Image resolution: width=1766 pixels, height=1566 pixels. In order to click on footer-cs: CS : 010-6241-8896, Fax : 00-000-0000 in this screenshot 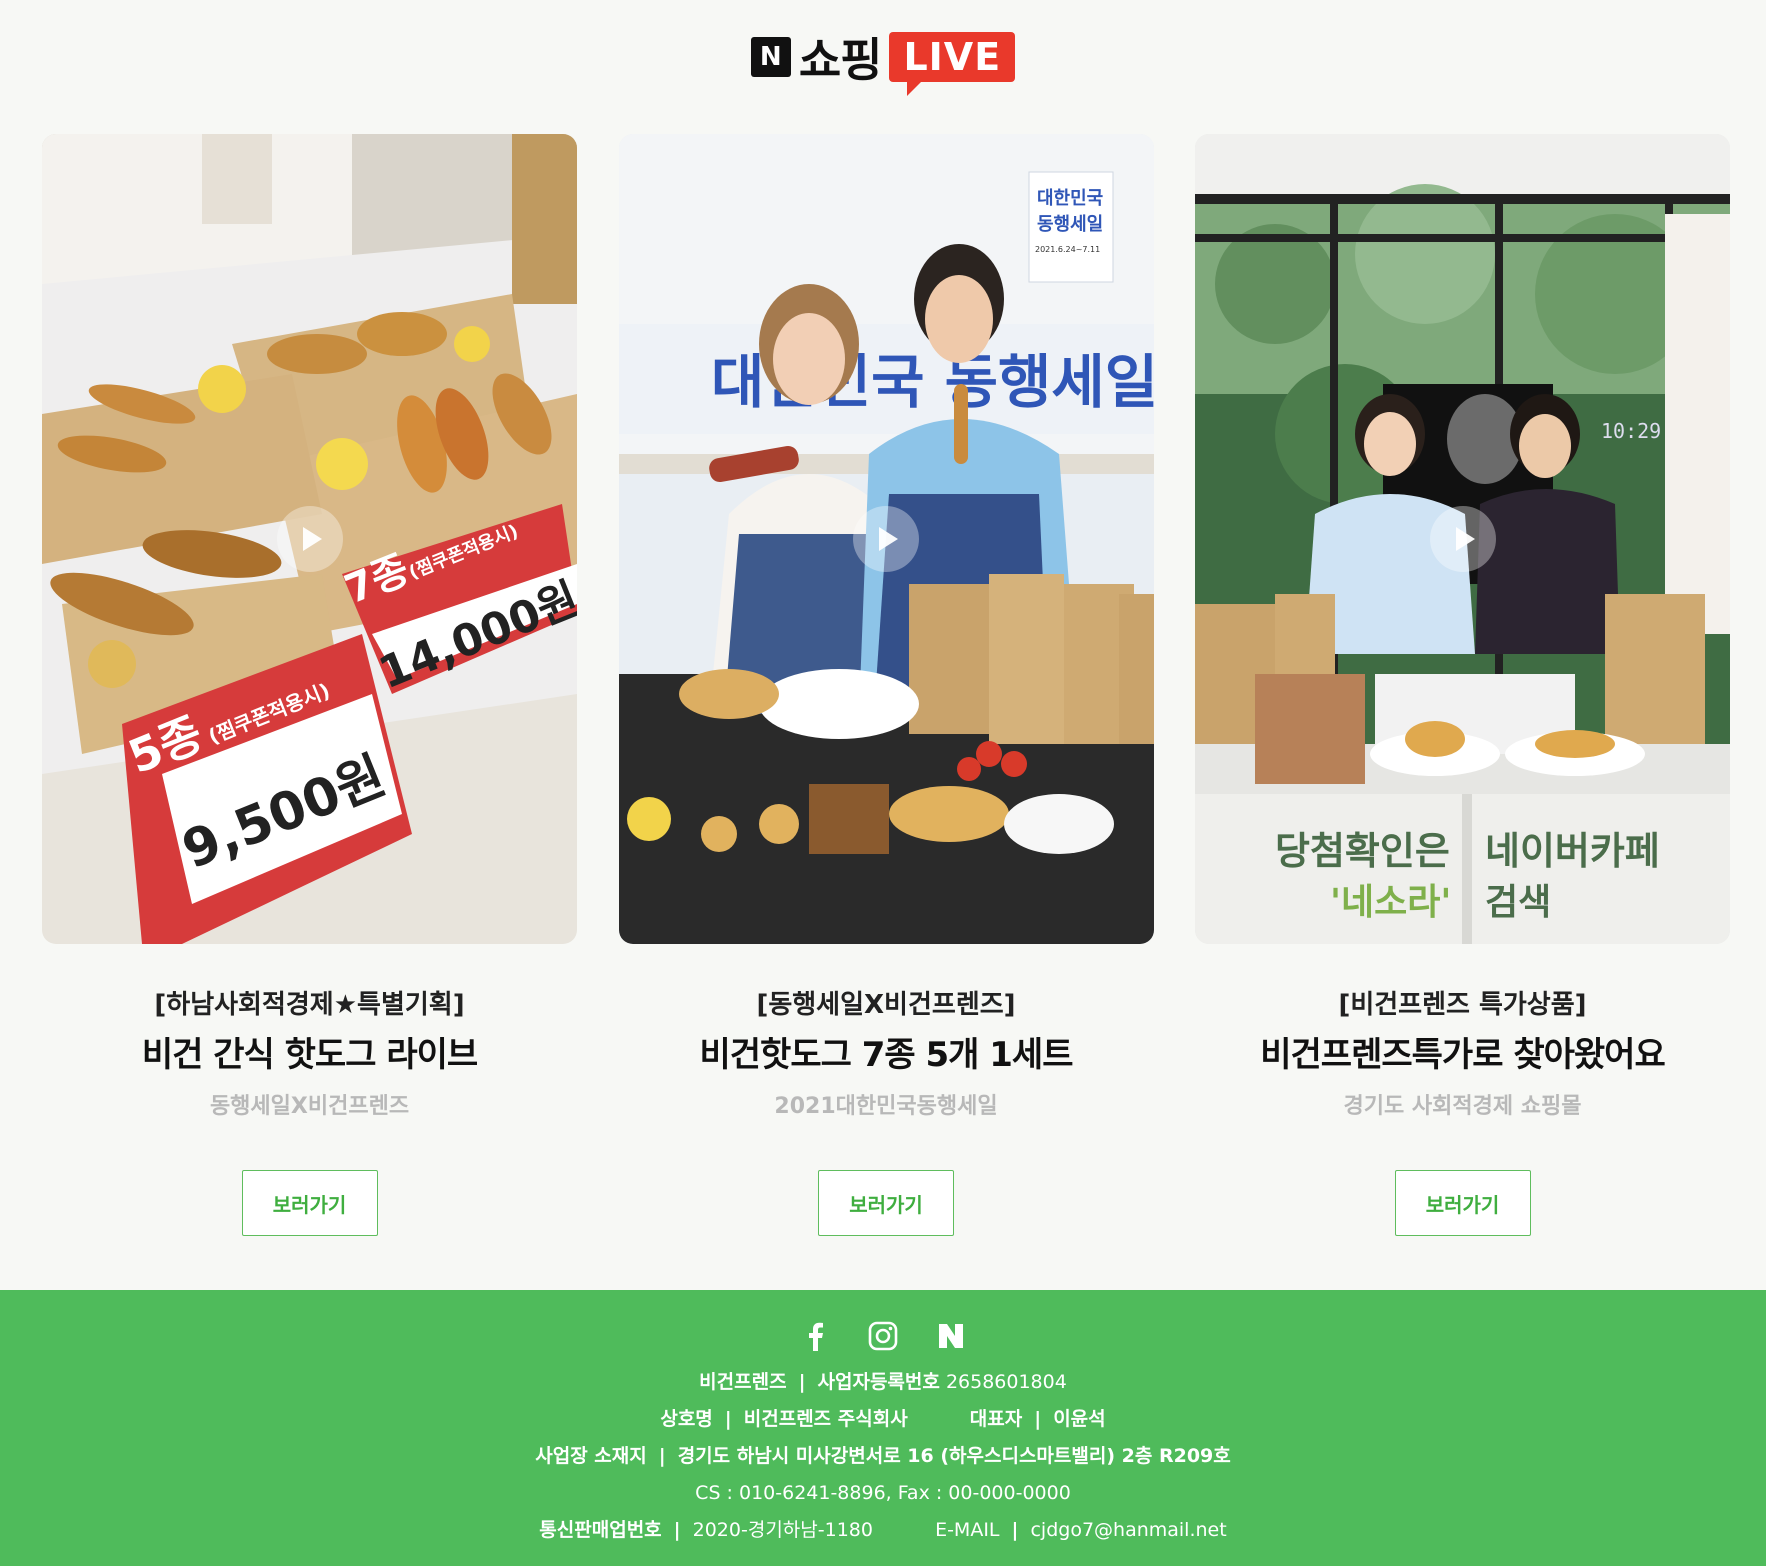, I will do `click(883, 1493)`.